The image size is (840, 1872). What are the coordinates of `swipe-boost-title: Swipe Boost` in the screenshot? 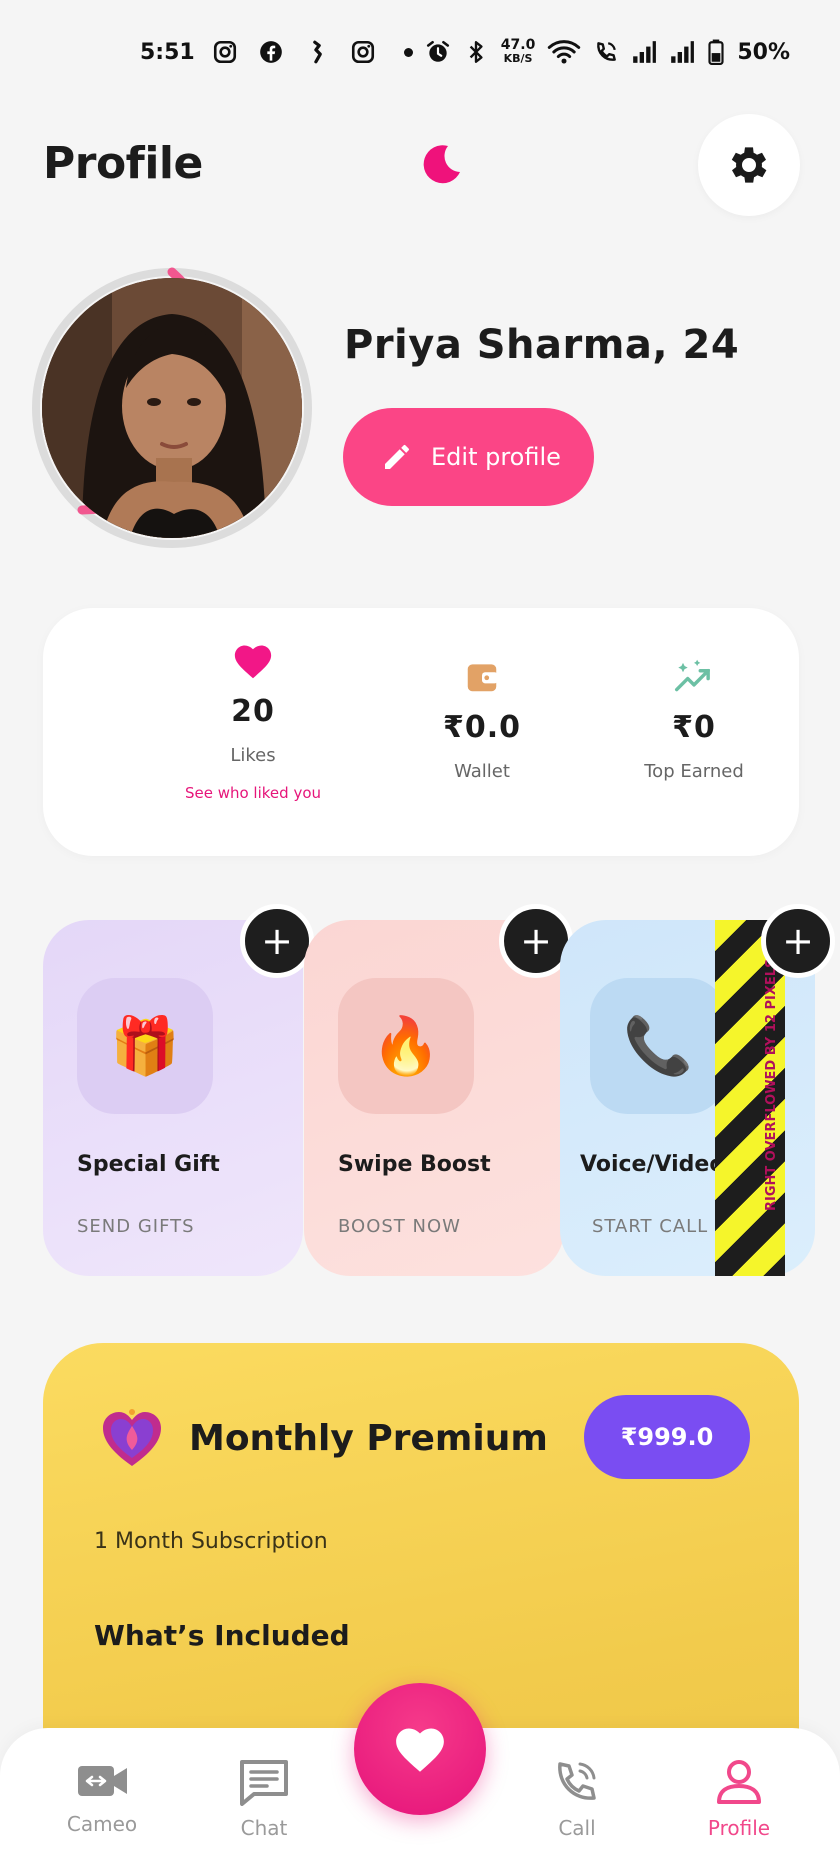 It's located at (414, 1164).